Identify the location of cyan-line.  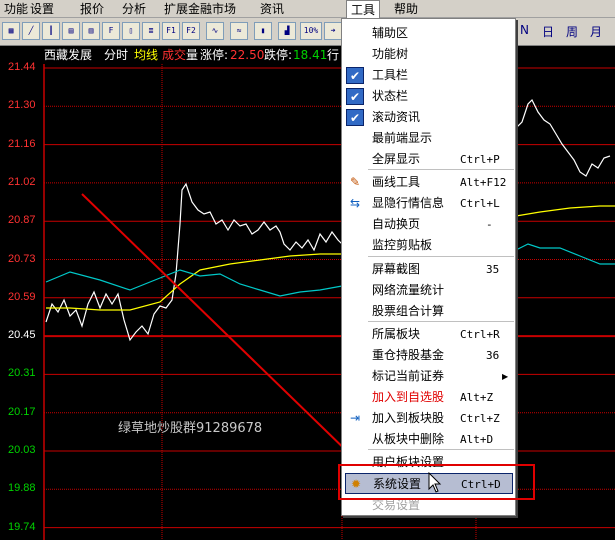
(194, 283).